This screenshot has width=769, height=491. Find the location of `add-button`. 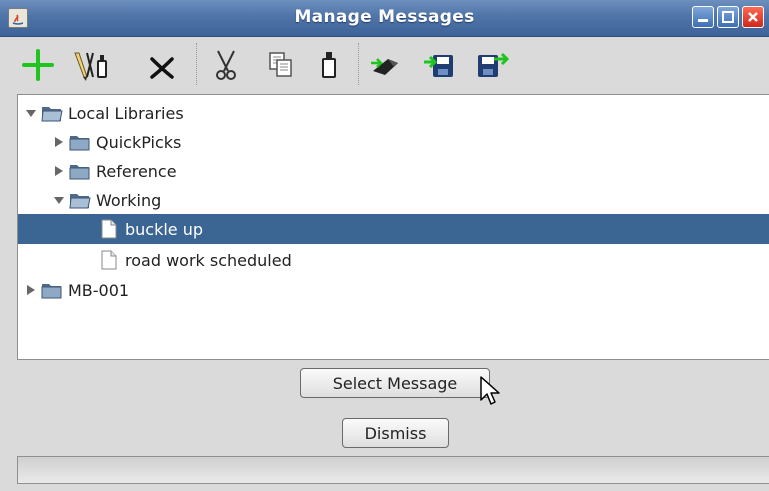

add-button is located at coordinates (38, 65).